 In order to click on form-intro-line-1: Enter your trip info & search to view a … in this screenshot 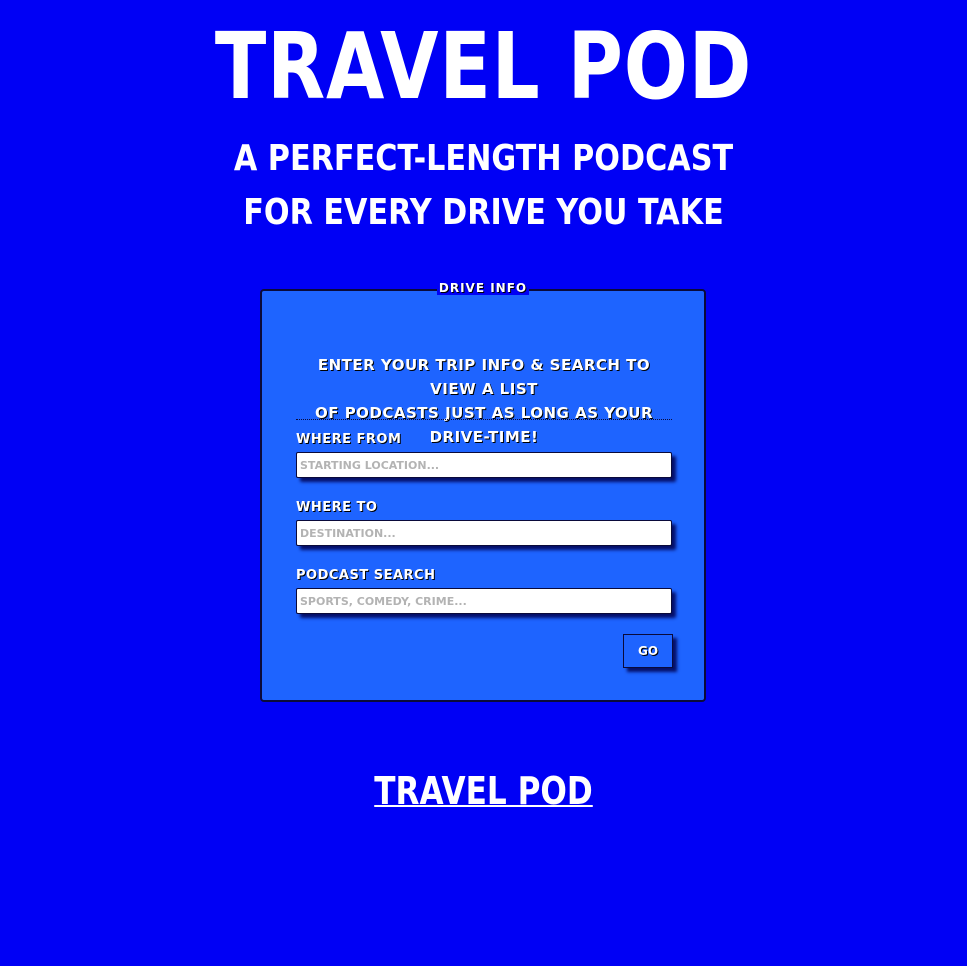, I will do `click(484, 377)`.